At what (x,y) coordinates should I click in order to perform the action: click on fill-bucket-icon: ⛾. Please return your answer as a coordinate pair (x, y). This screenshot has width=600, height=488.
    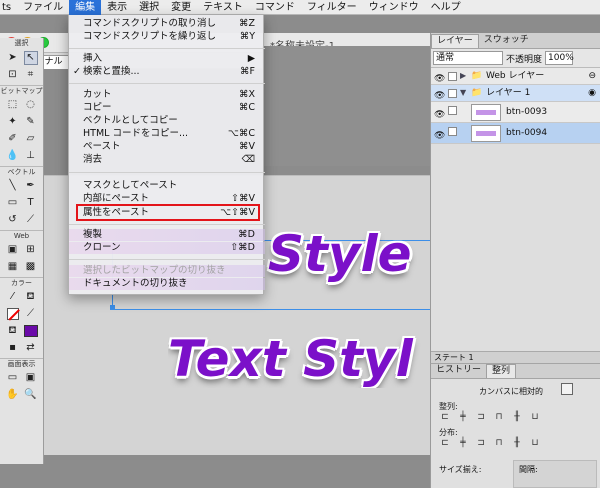
    Looking at the image, I should click on (13, 331).